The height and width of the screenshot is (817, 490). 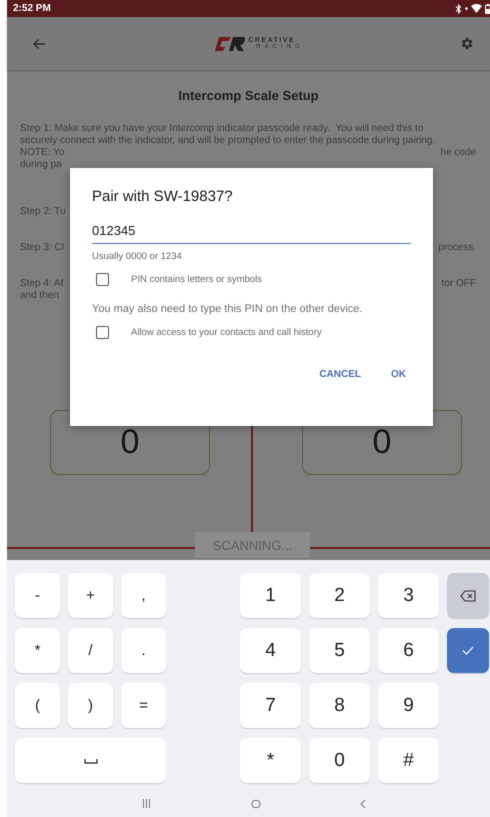 What do you see at coordinates (270, 650) in the screenshot?
I see `keyboard-key: 4` at bounding box center [270, 650].